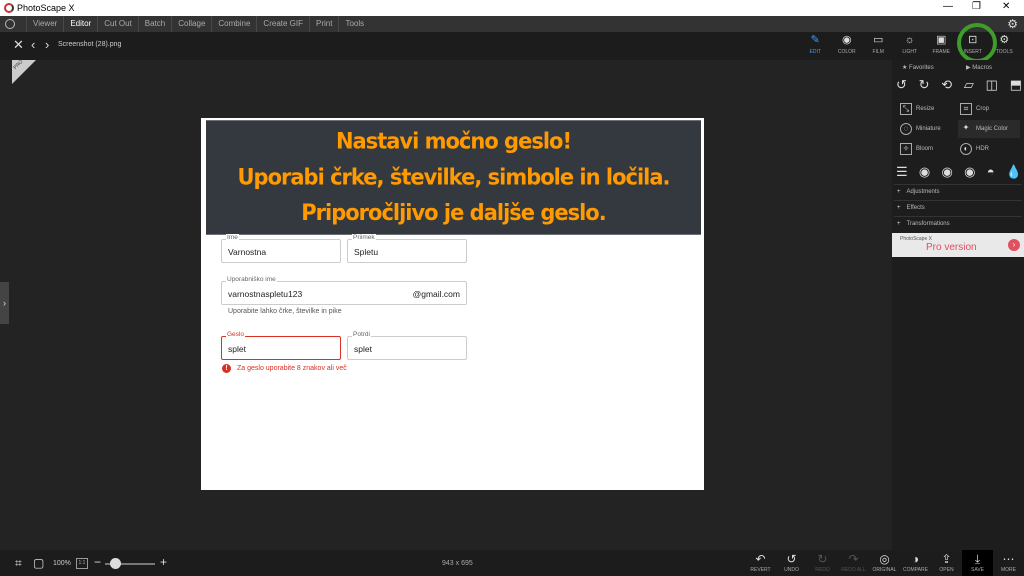 The height and width of the screenshot is (576, 1024). What do you see at coordinates (917, 109) in the screenshot?
I see `tool-resize: ⤡ Resize` at bounding box center [917, 109].